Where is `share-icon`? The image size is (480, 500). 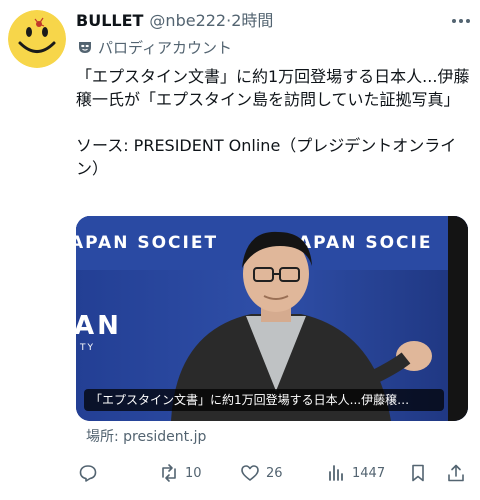
share-icon is located at coordinates (456, 473).